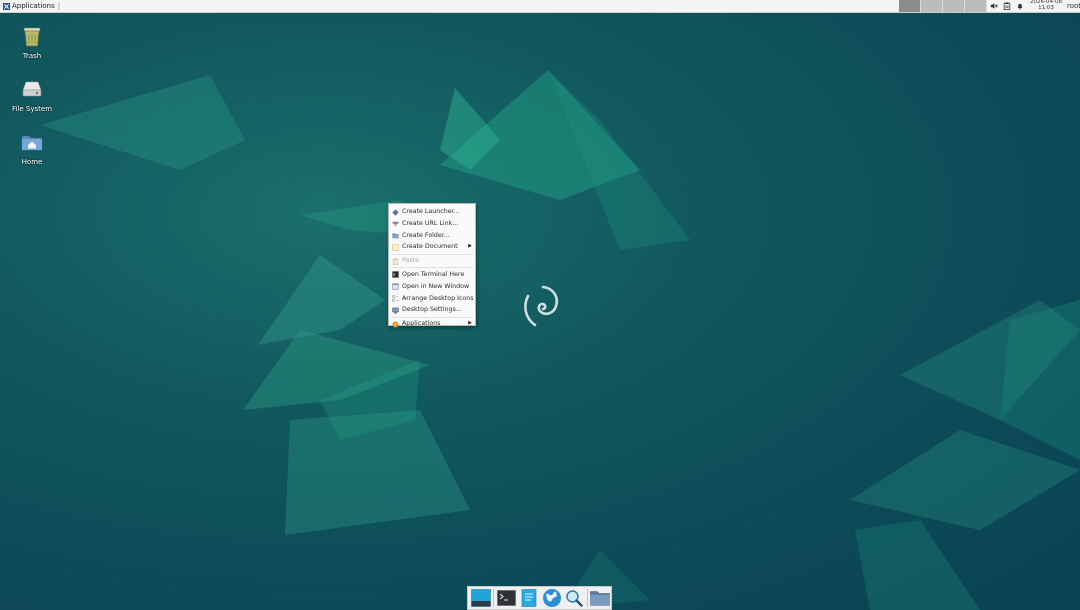 Image resolution: width=1080 pixels, height=610 pixels. I want to click on paste-icon, so click(395, 261).